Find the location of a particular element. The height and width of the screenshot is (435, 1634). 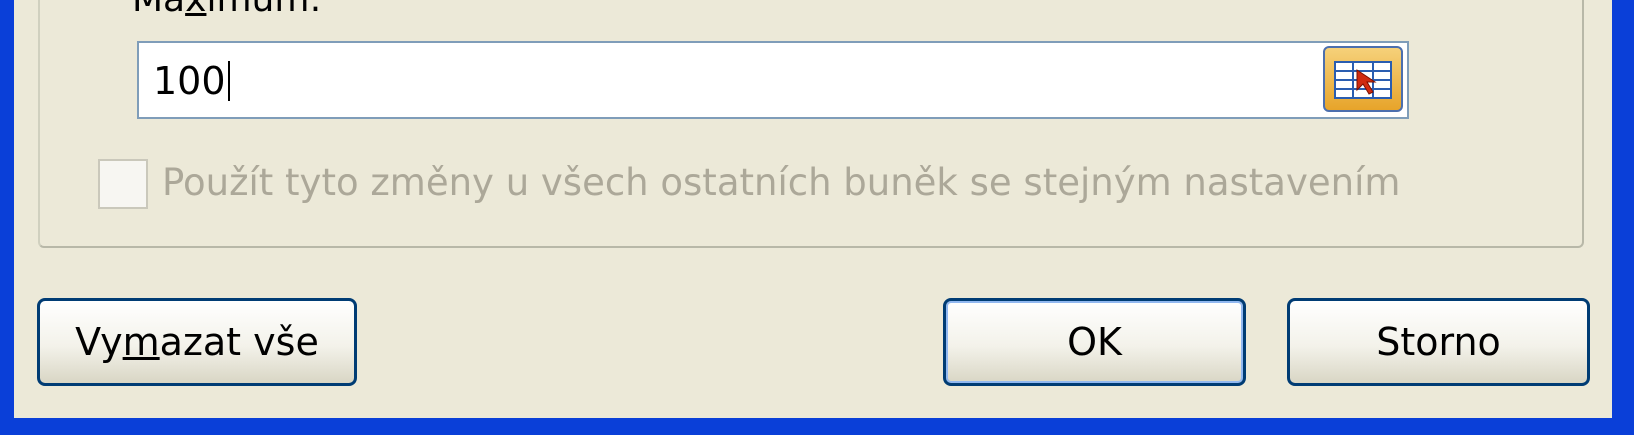

maximum-label-part: imum: is located at coordinates (263, 10).